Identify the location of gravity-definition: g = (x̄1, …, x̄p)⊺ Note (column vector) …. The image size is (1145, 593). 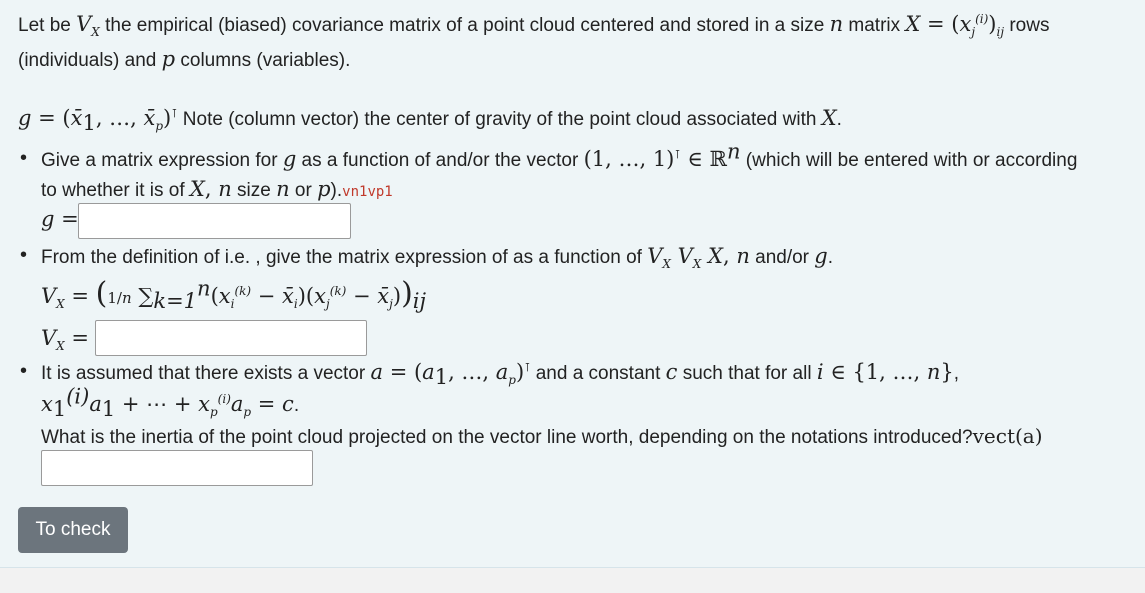
(430, 120).